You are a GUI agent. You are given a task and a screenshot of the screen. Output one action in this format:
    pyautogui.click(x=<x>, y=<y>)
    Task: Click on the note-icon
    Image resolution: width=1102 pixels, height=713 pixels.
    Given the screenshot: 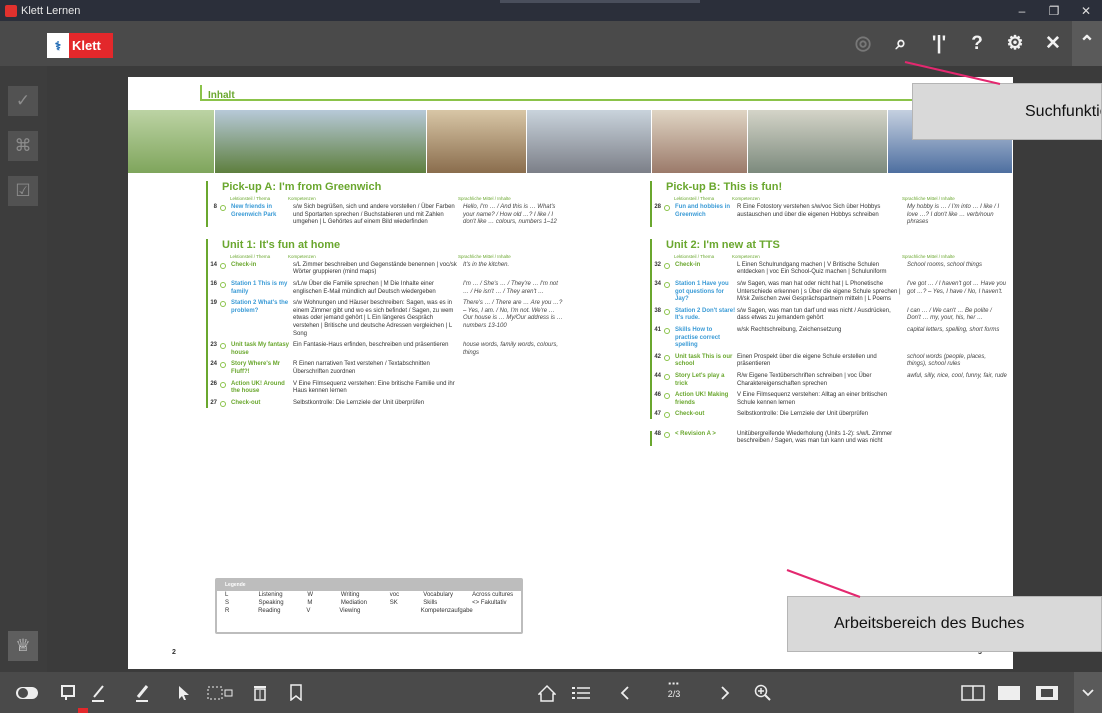 What is the action you would take?
    pyautogui.click(x=68, y=692)
    